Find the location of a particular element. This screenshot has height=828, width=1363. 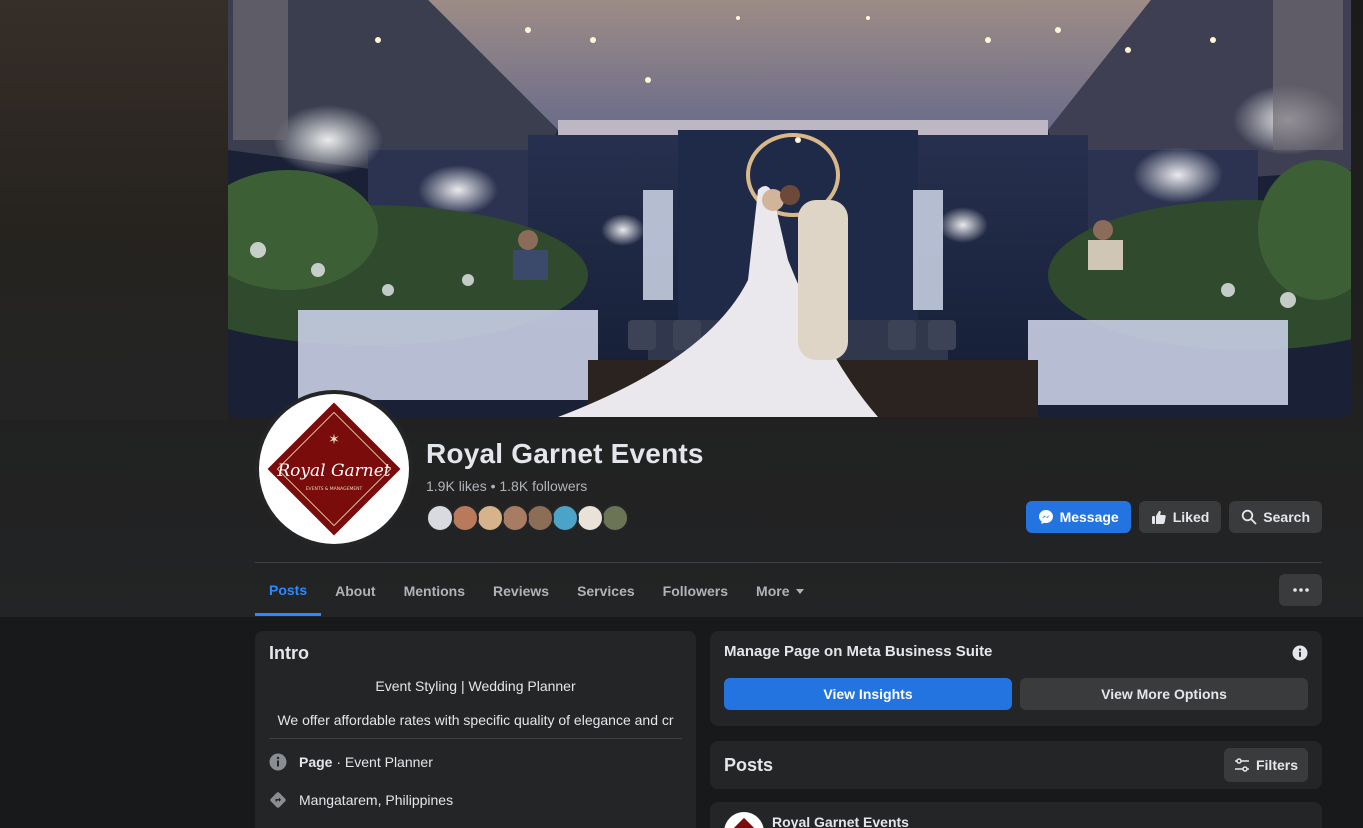

follower-avatars is located at coordinates (527, 518).